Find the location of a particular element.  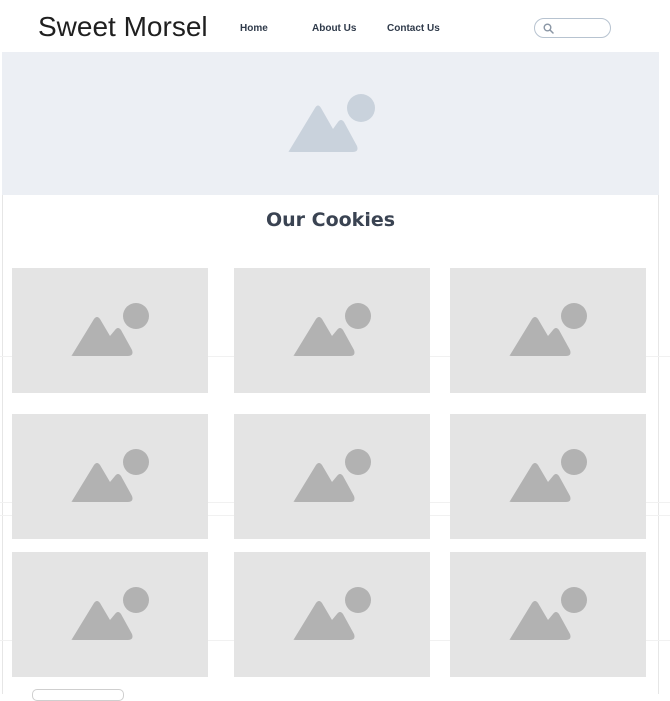

site-logo: Sweet Morsel is located at coordinates (123, 27).